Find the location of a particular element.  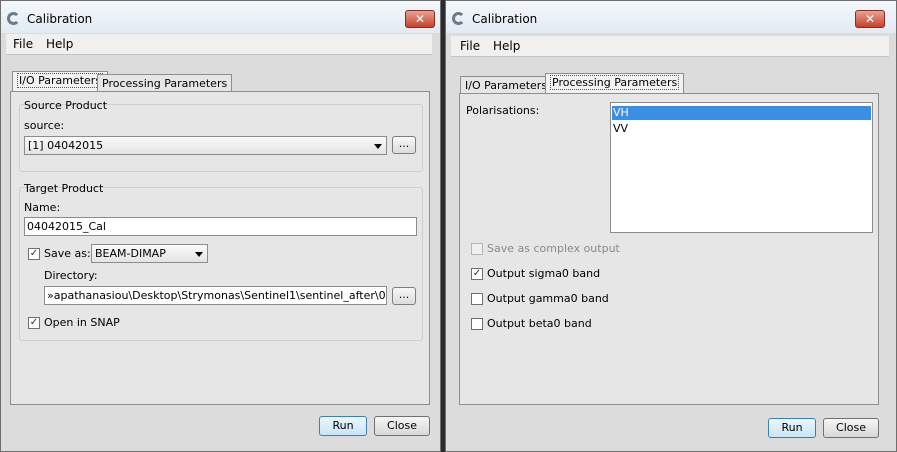

output-beta0-label: Output beta0 band is located at coordinates (539, 323).